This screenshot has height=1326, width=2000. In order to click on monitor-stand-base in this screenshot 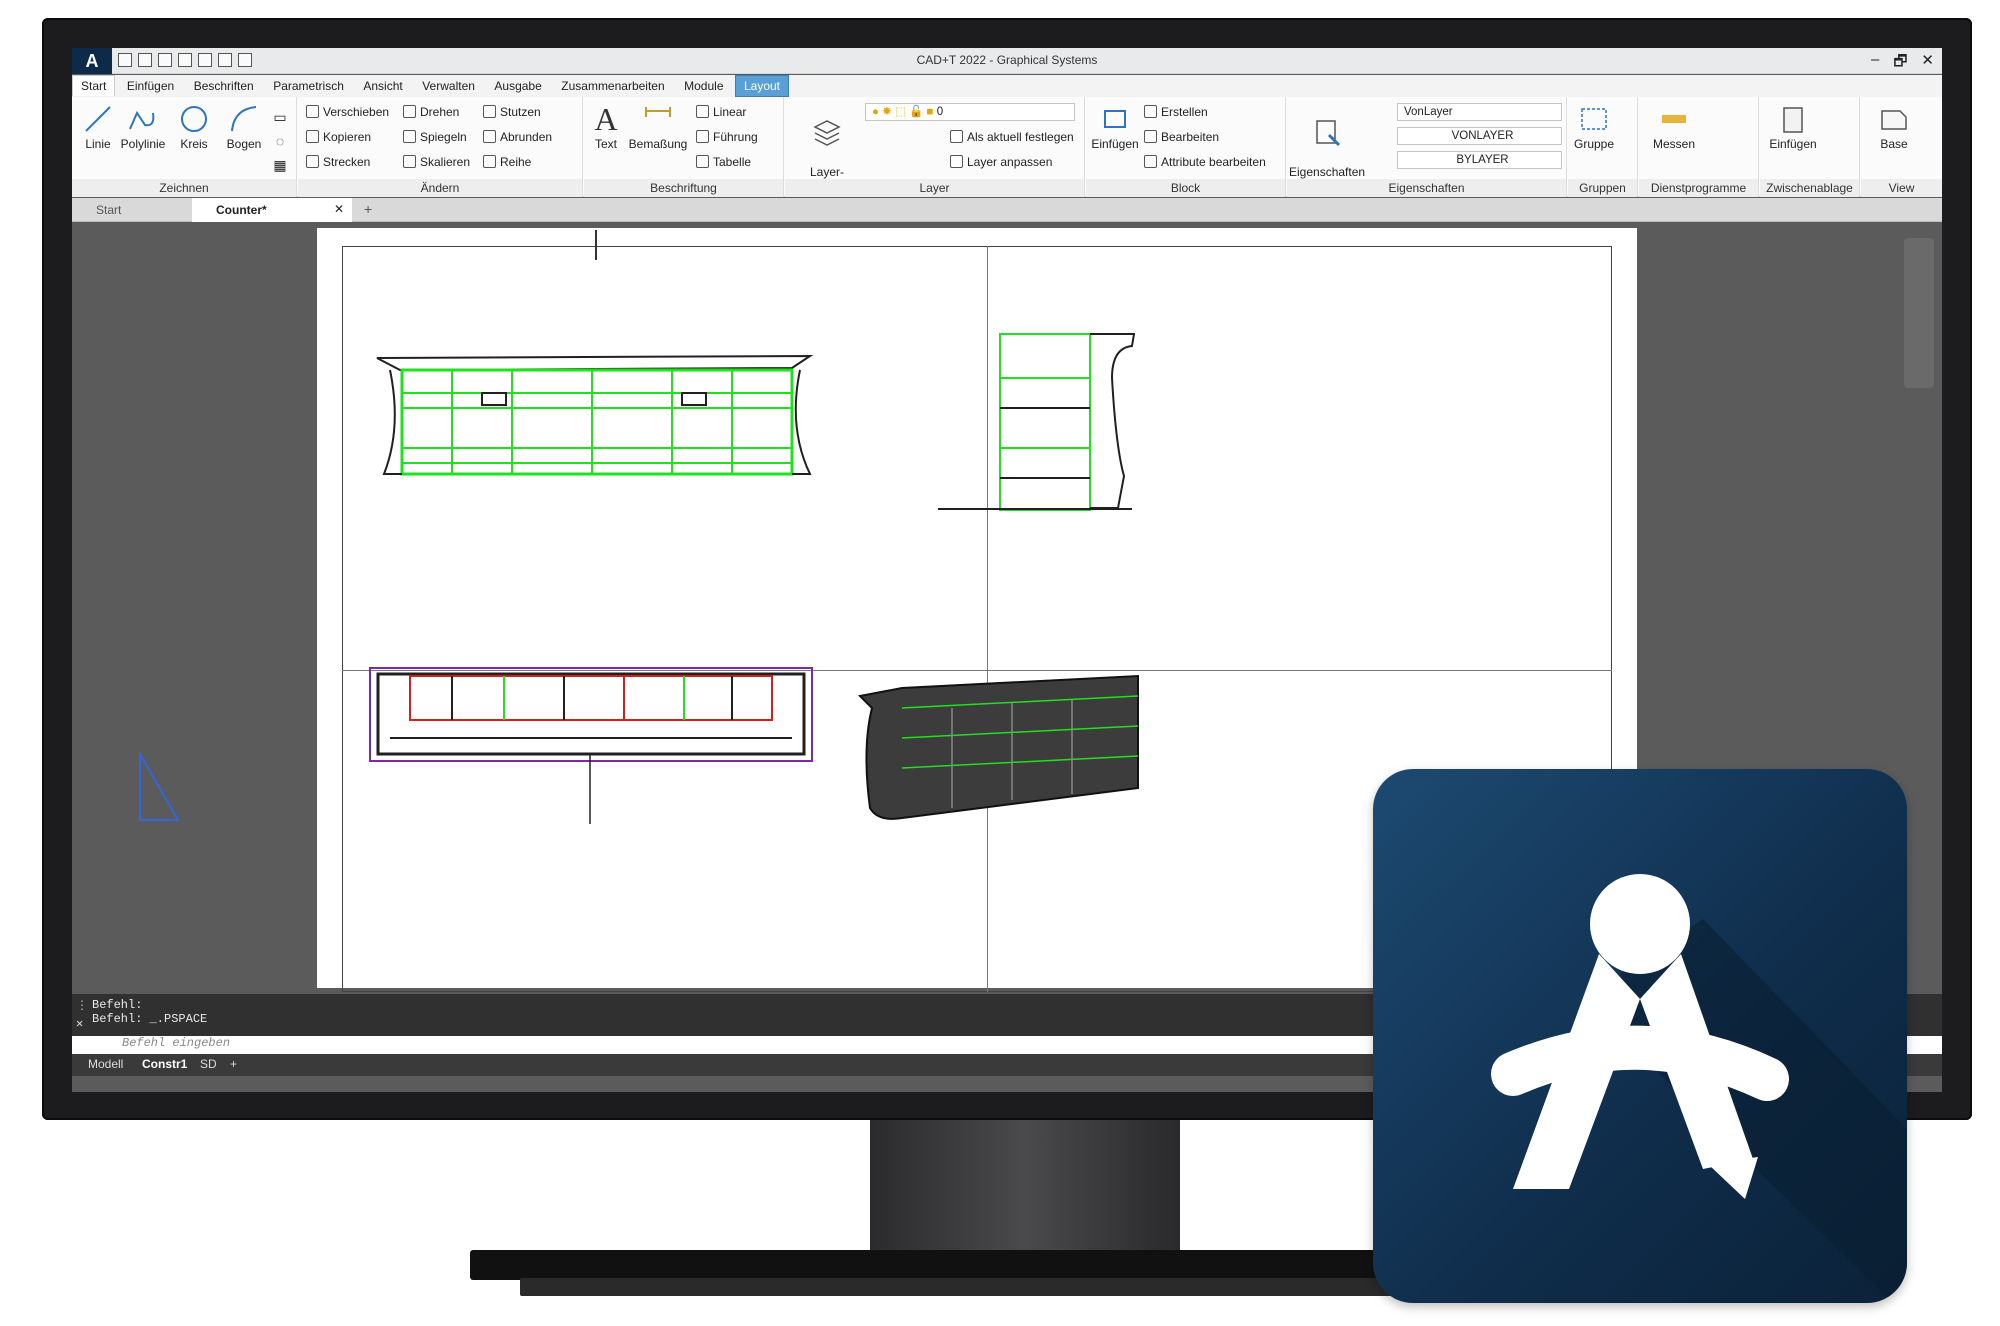, I will do `click(990, 1265)`.